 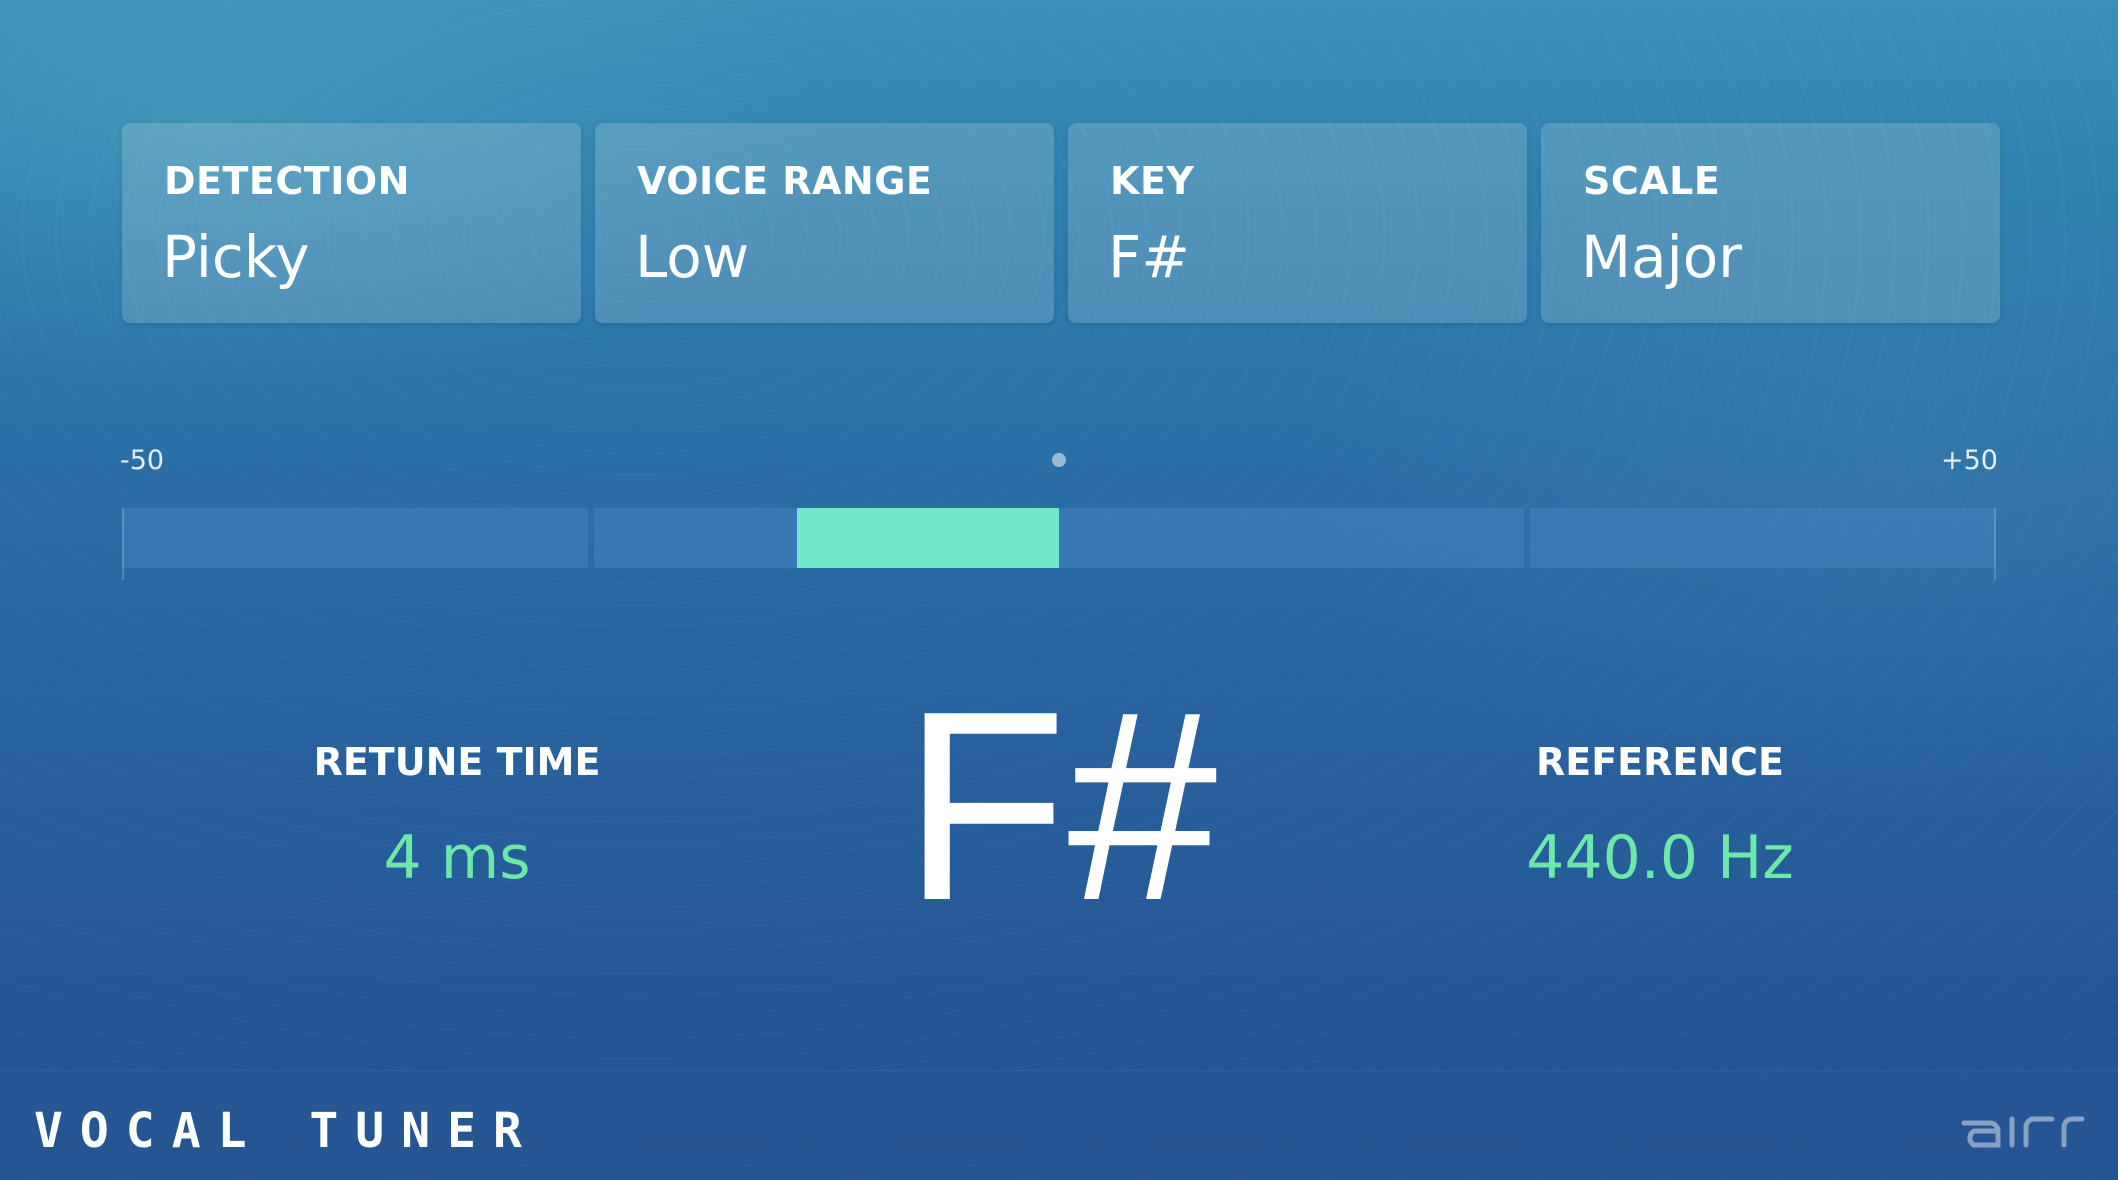 I want to click on voice-range-selector: VOICE RANGE Low, so click(x=824, y=223).